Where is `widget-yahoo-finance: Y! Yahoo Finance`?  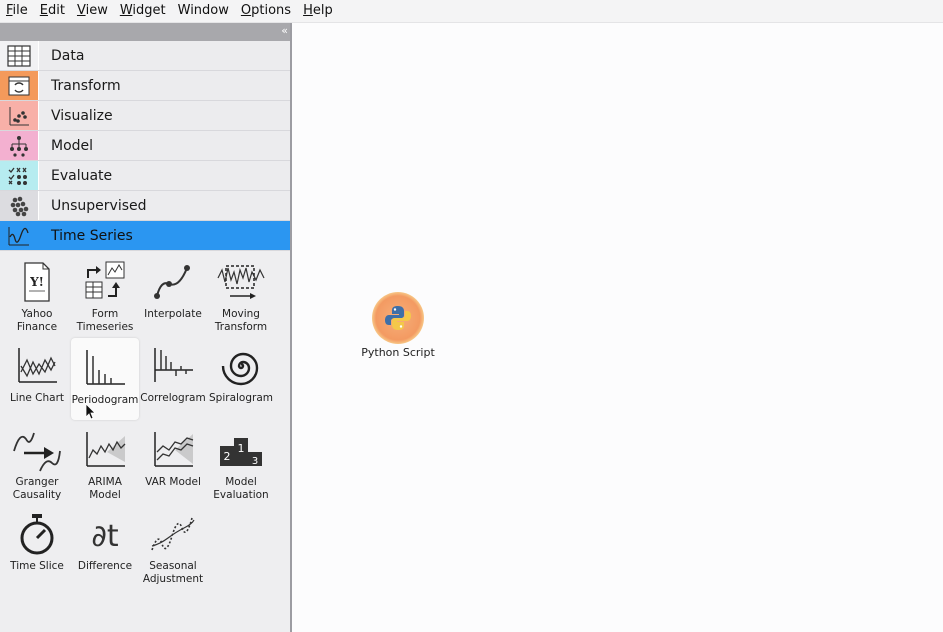
widget-yahoo-finance: Y! Yahoo Finance is located at coordinates (37, 293).